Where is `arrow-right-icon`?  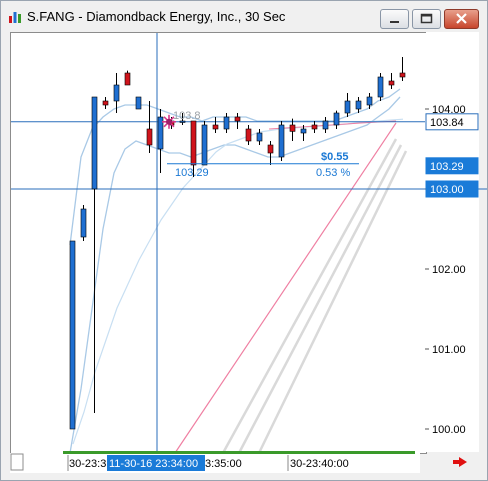 arrow-right-icon is located at coordinates (460, 462).